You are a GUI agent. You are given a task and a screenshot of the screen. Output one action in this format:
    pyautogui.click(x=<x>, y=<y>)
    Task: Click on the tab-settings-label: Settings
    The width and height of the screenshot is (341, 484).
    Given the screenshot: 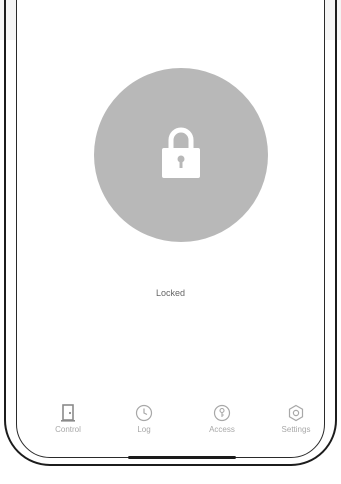 What is the action you would take?
    pyautogui.click(x=296, y=429)
    